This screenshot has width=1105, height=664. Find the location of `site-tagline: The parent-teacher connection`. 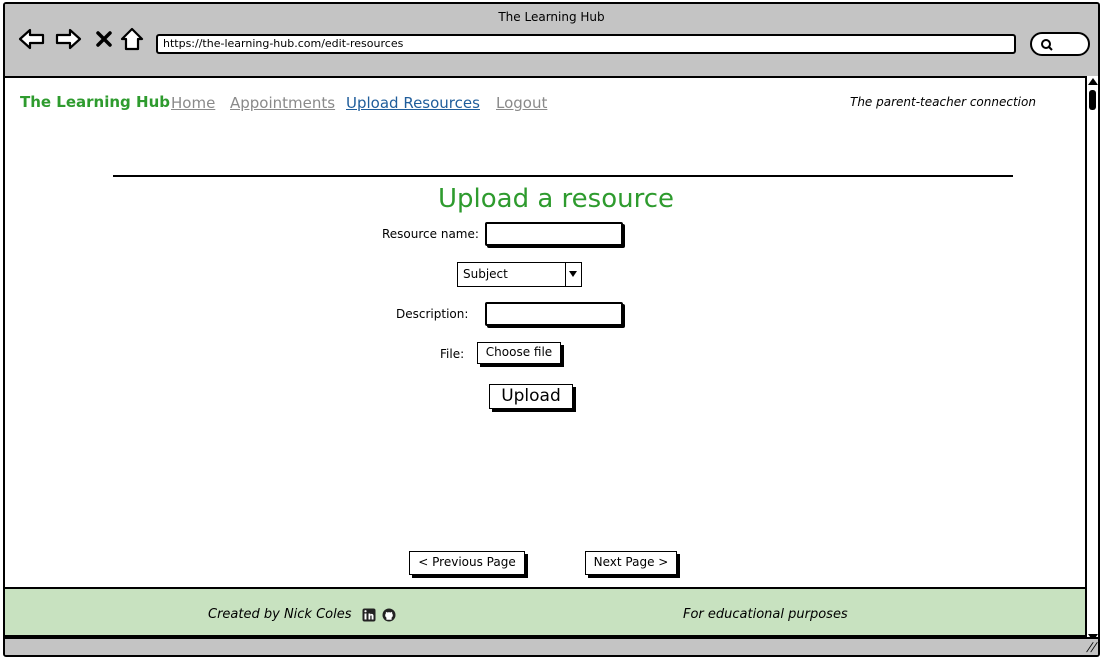

site-tagline: The parent-teacher connection is located at coordinates (943, 102).